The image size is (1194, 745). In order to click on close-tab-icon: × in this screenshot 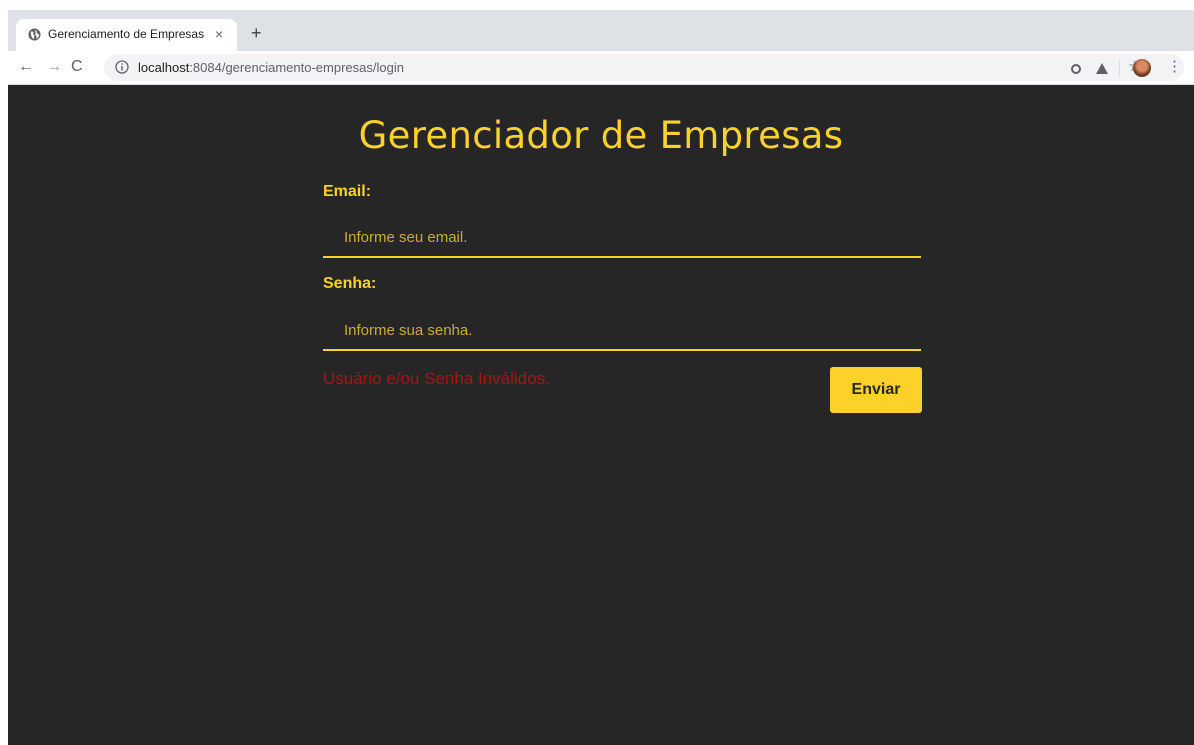, I will do `click(219, 34)`.